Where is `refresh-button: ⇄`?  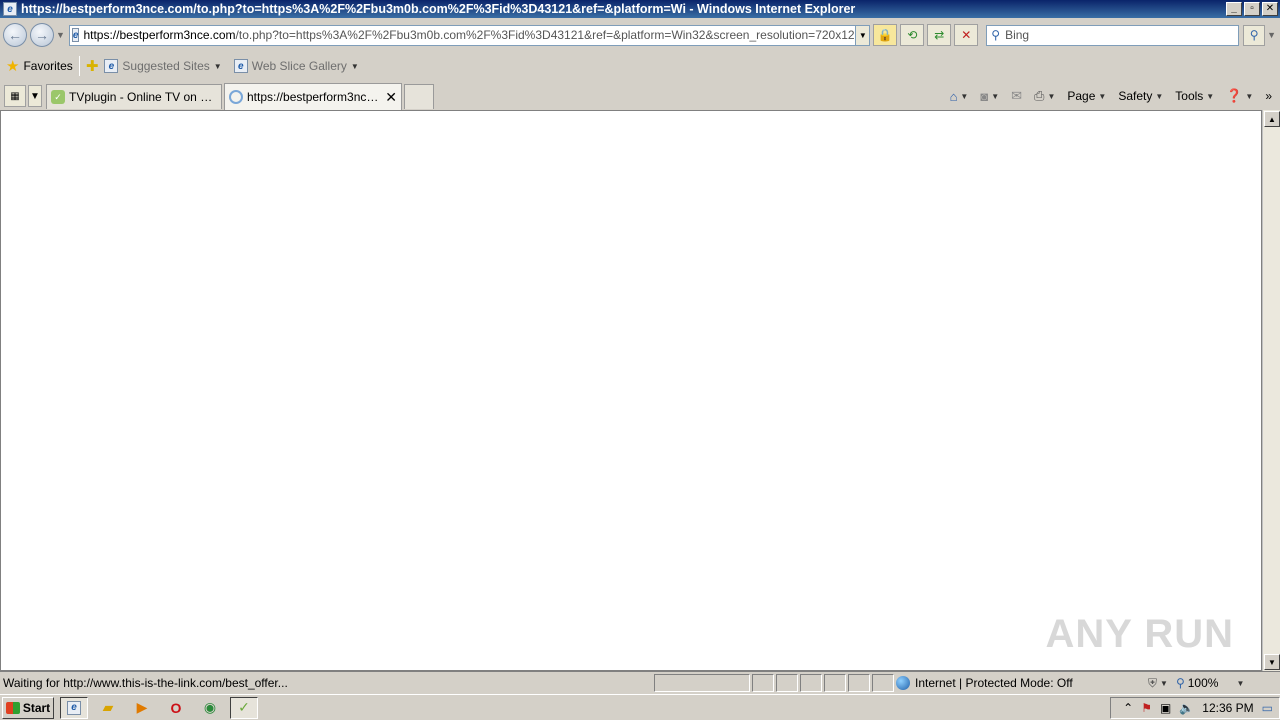
refresh-button: ⇄ is located at coordinates (939, 35).